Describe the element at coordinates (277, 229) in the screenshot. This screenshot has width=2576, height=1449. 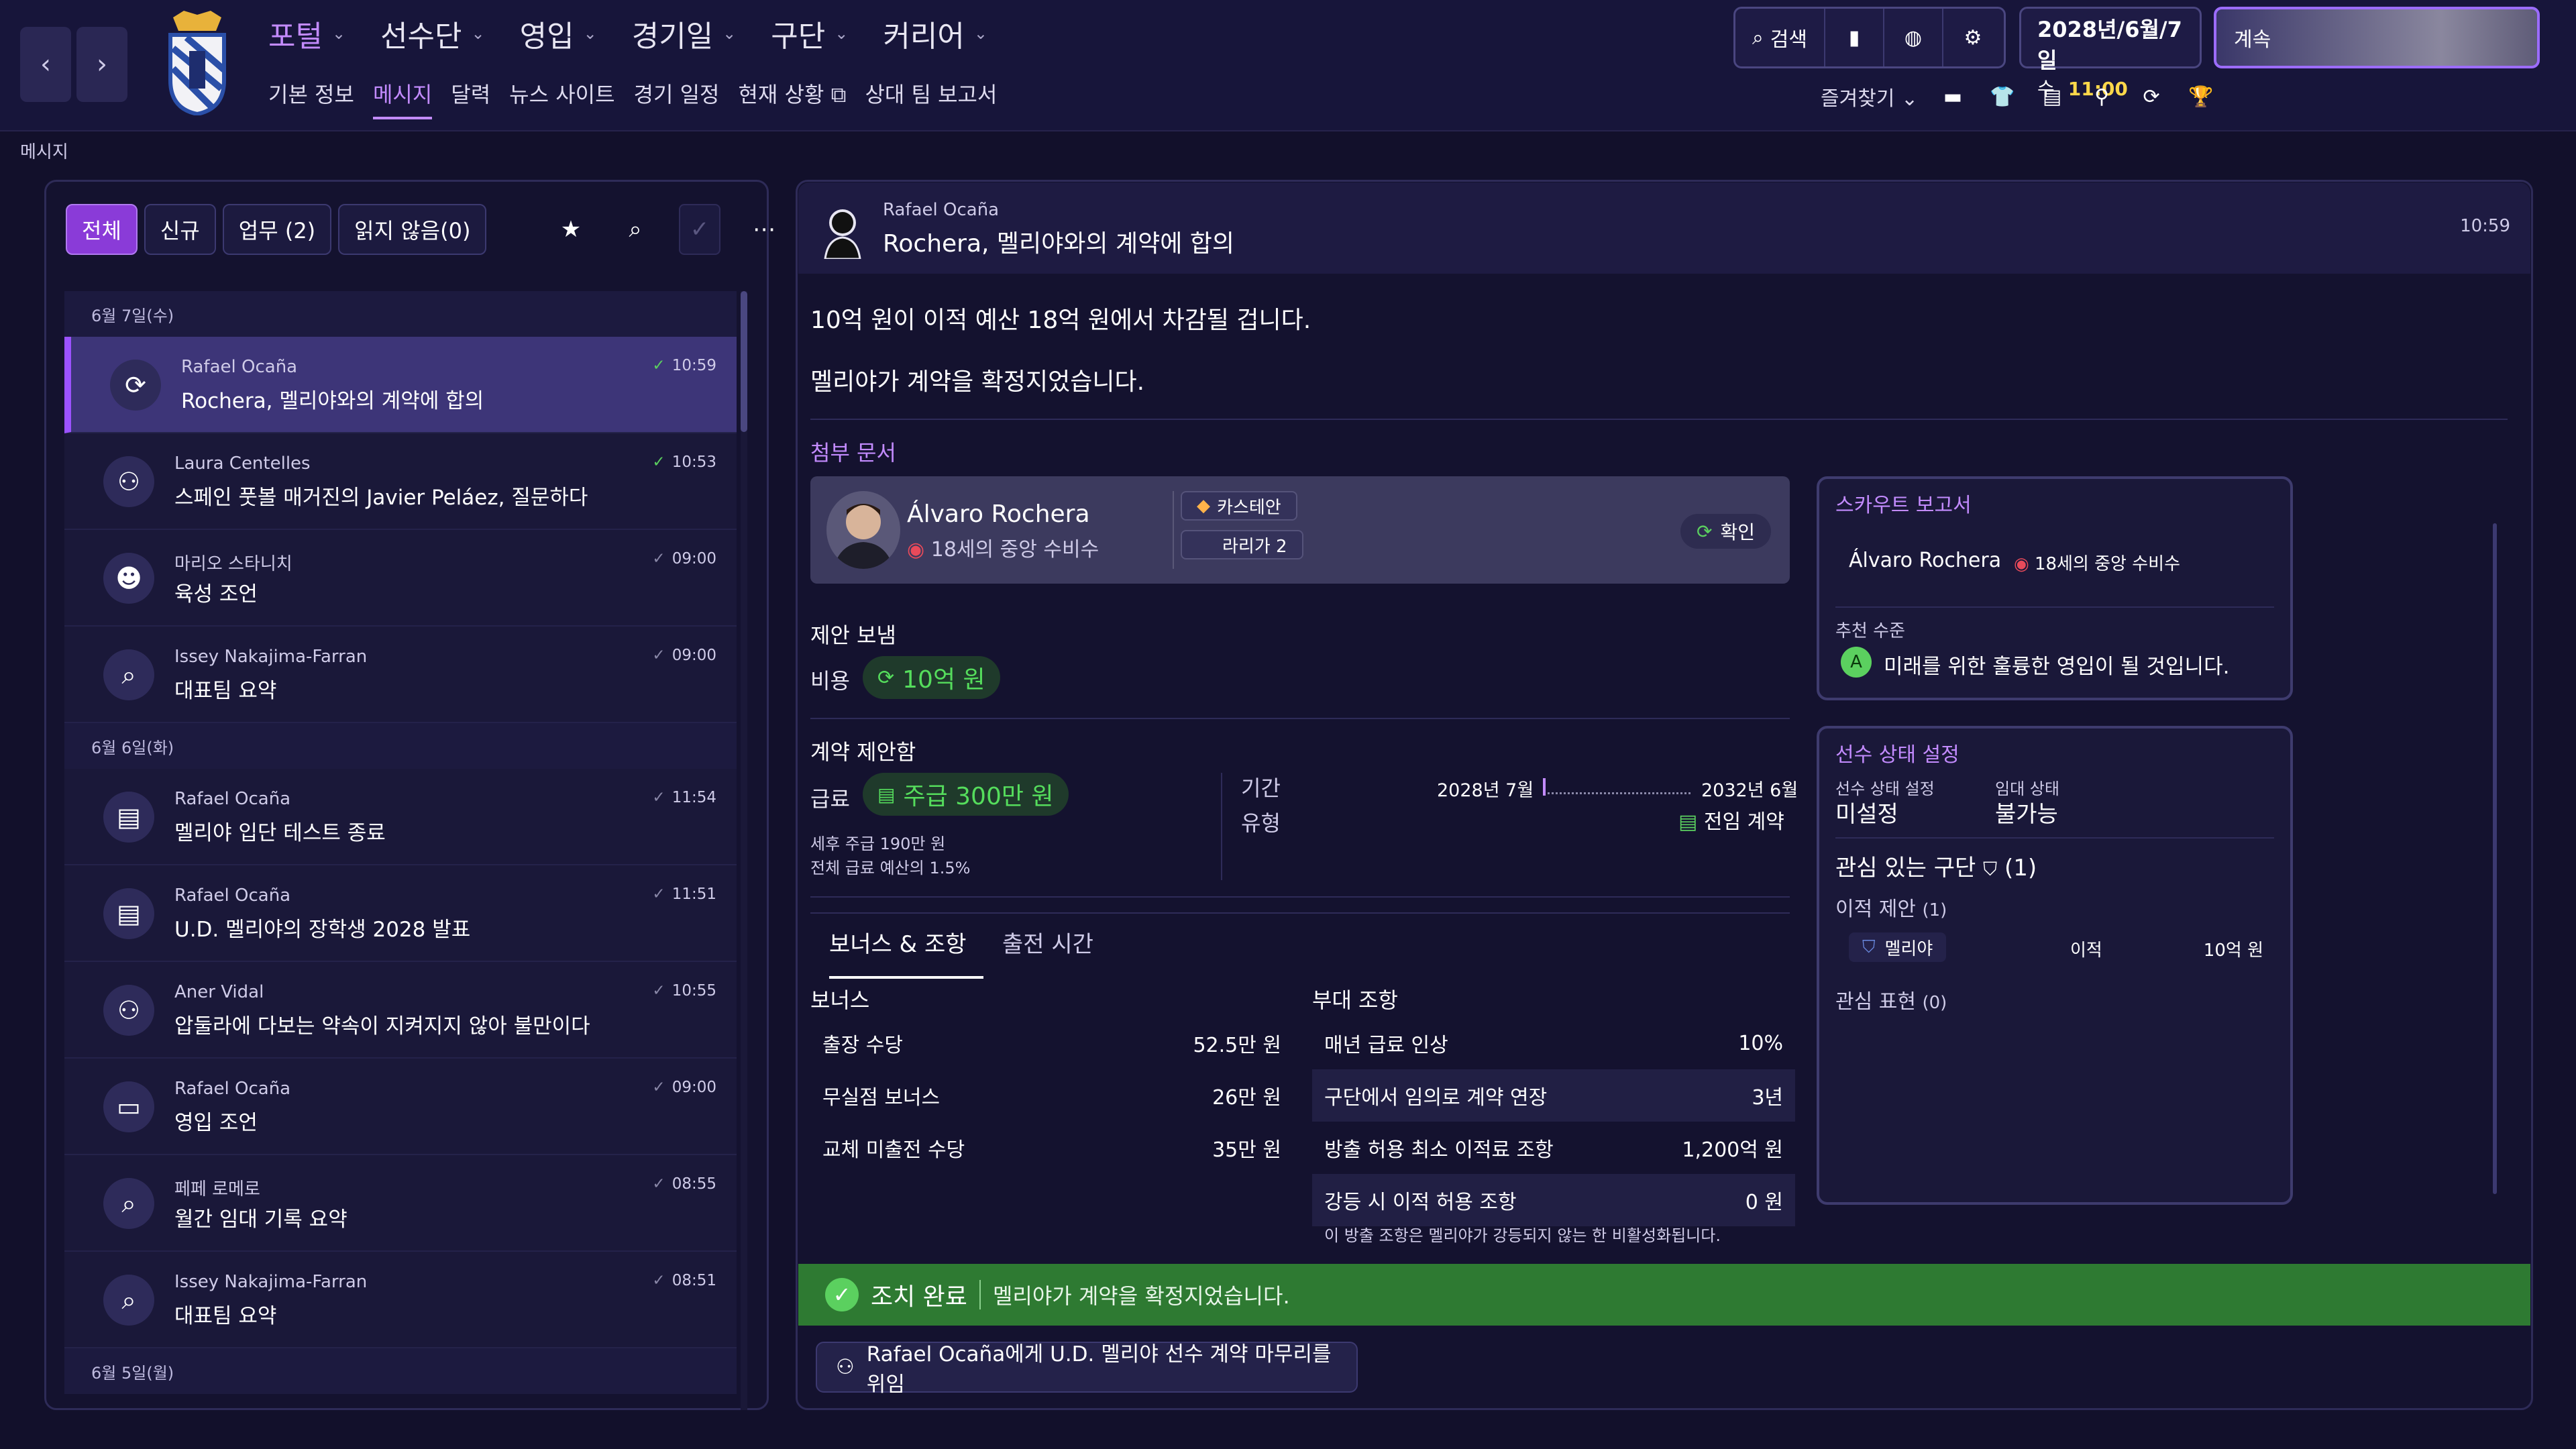
I see `tab-tasks: 업무 (2)` at that location.